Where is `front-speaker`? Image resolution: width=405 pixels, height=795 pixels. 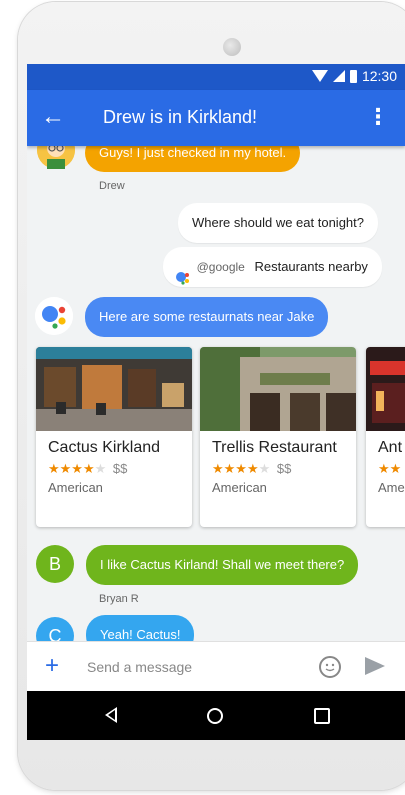 front-speaker is located at coordinates (232, 47).